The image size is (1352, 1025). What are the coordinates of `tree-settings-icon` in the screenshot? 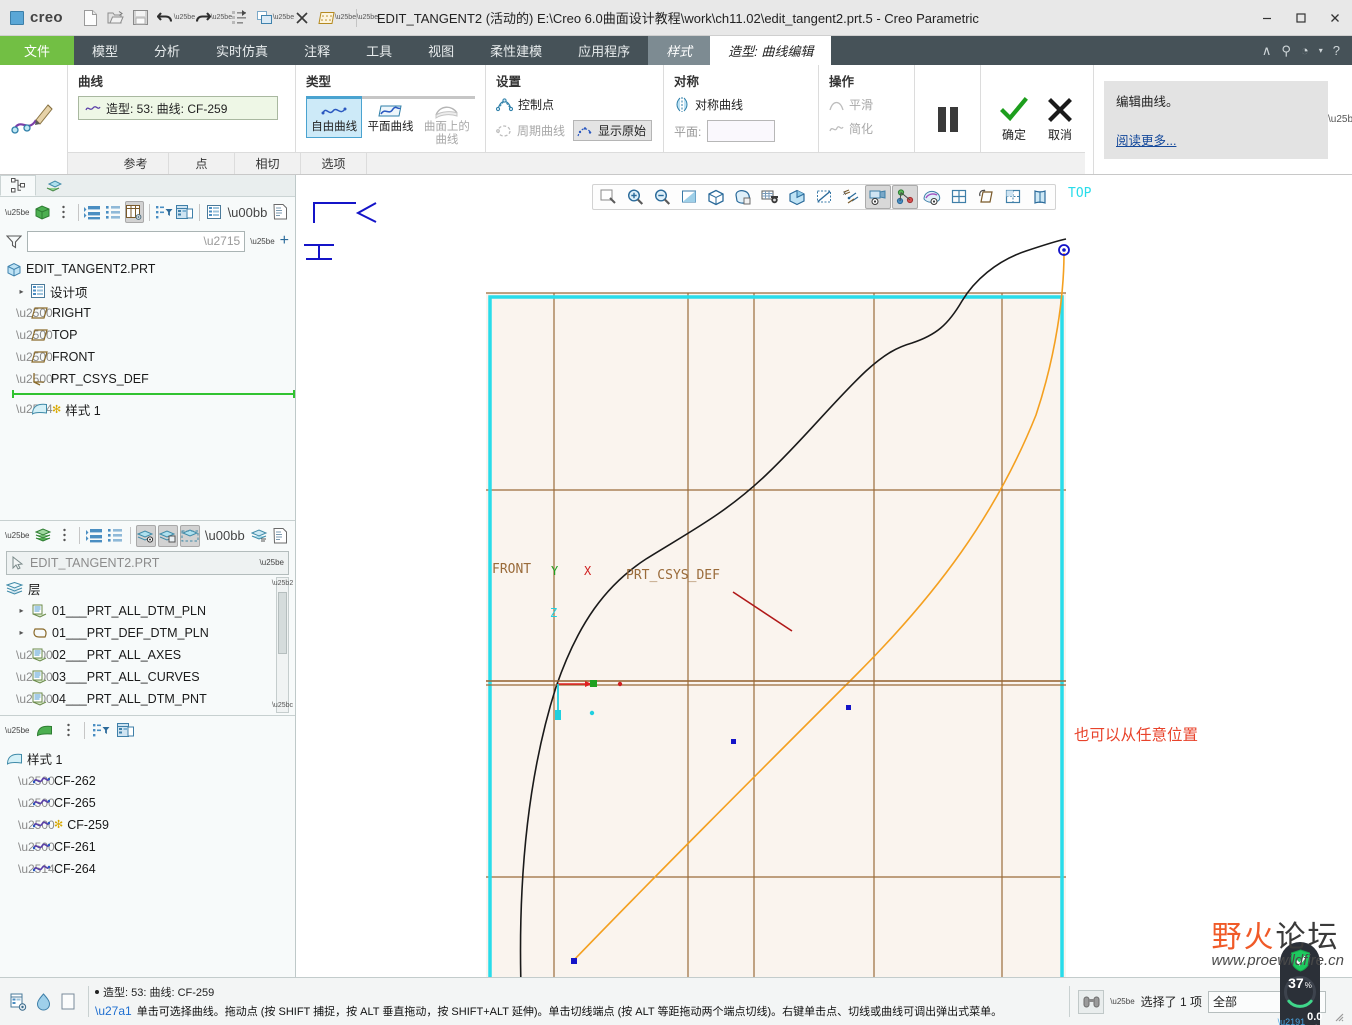 It's located at (214, 212).